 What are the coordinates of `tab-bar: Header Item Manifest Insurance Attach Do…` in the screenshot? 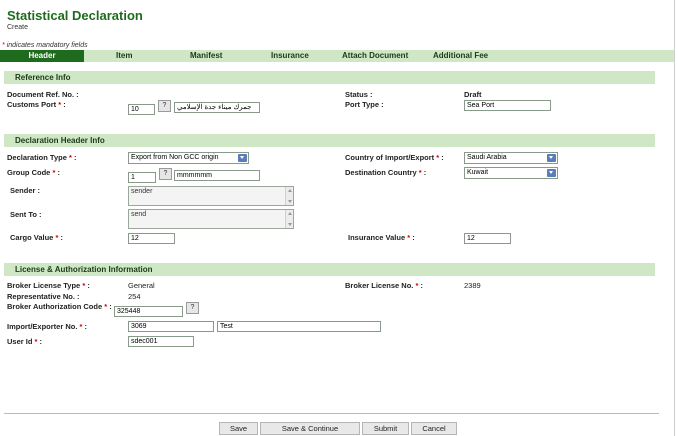 It's located at (337, 56).